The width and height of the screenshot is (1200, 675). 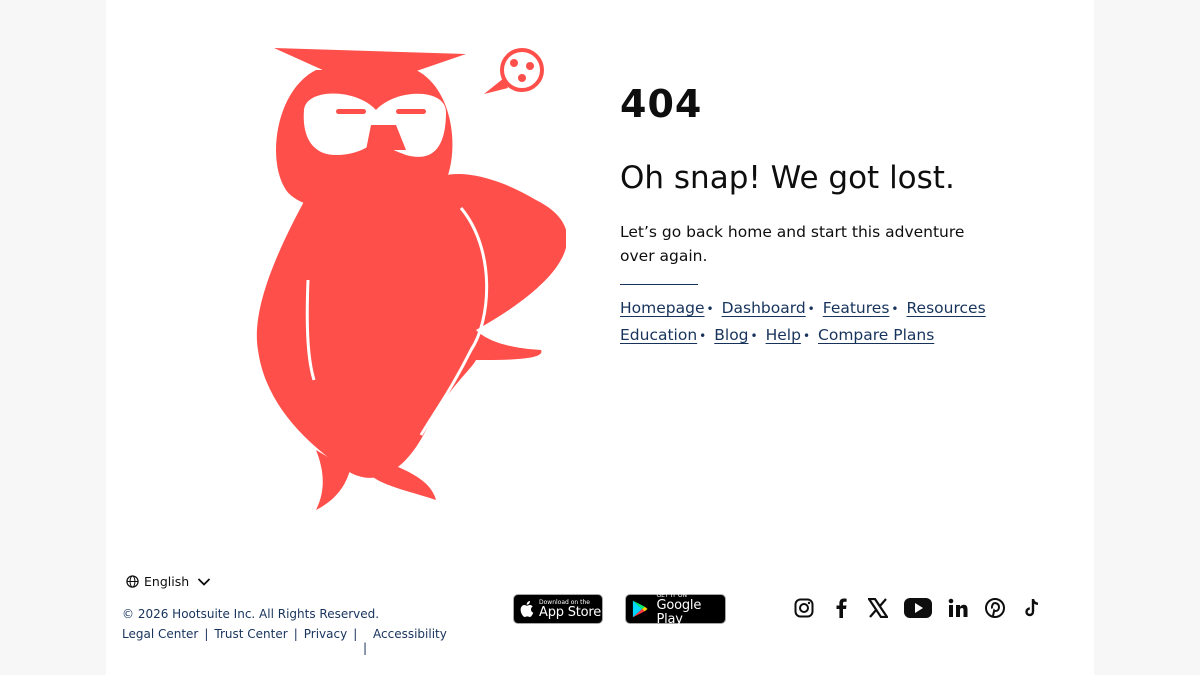 I want to click on app-store-badge: Download on the App Store, so click(x=558, y=609).